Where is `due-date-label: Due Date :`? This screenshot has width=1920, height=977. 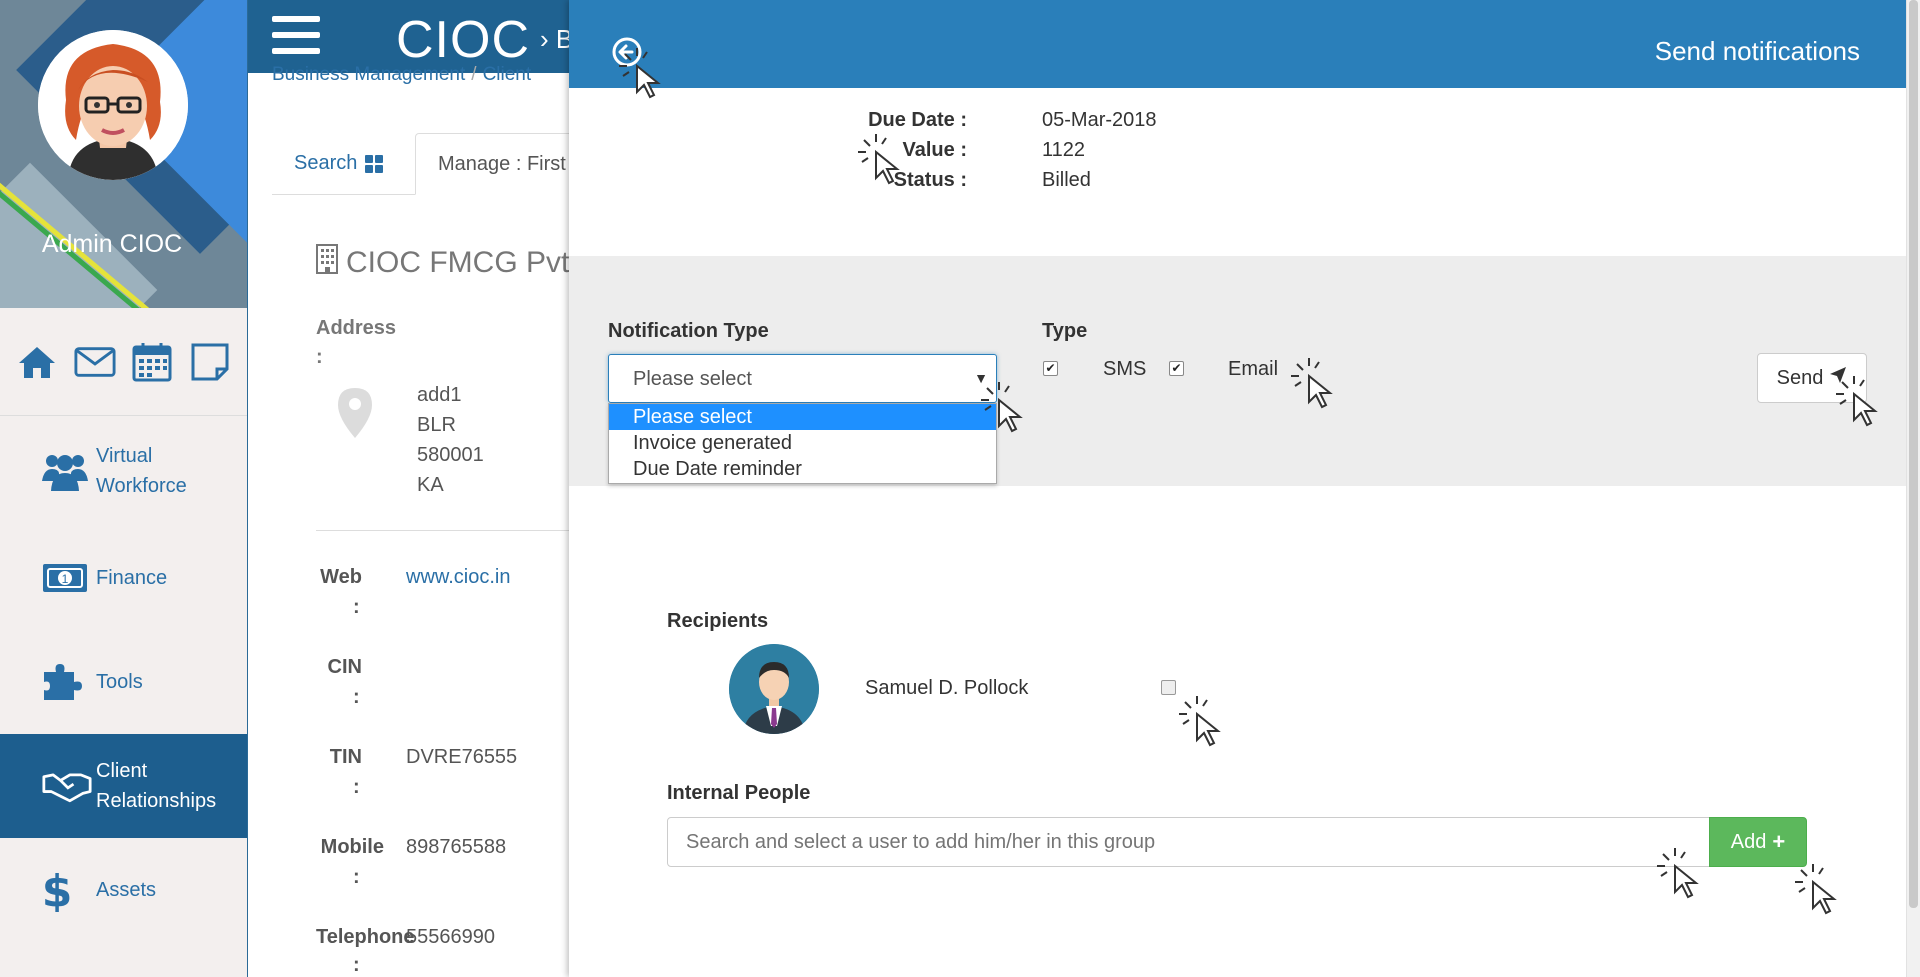 due-date-label: Due Date : is located at coordinates (917, 120).